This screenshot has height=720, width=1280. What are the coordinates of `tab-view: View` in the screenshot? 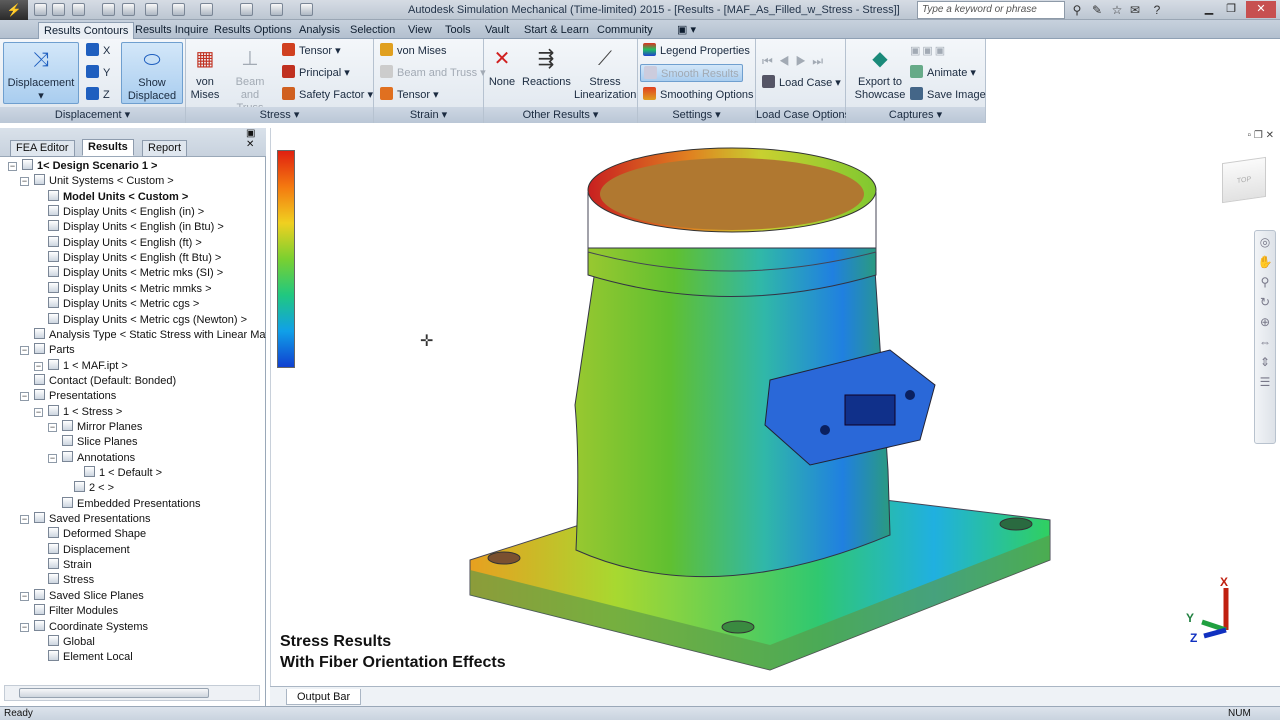 It's located at (420, 30).